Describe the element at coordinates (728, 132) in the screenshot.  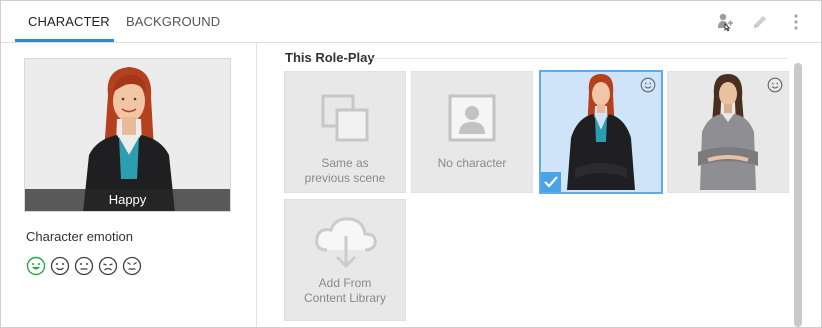
I see `tile-character-brunette` at that location.